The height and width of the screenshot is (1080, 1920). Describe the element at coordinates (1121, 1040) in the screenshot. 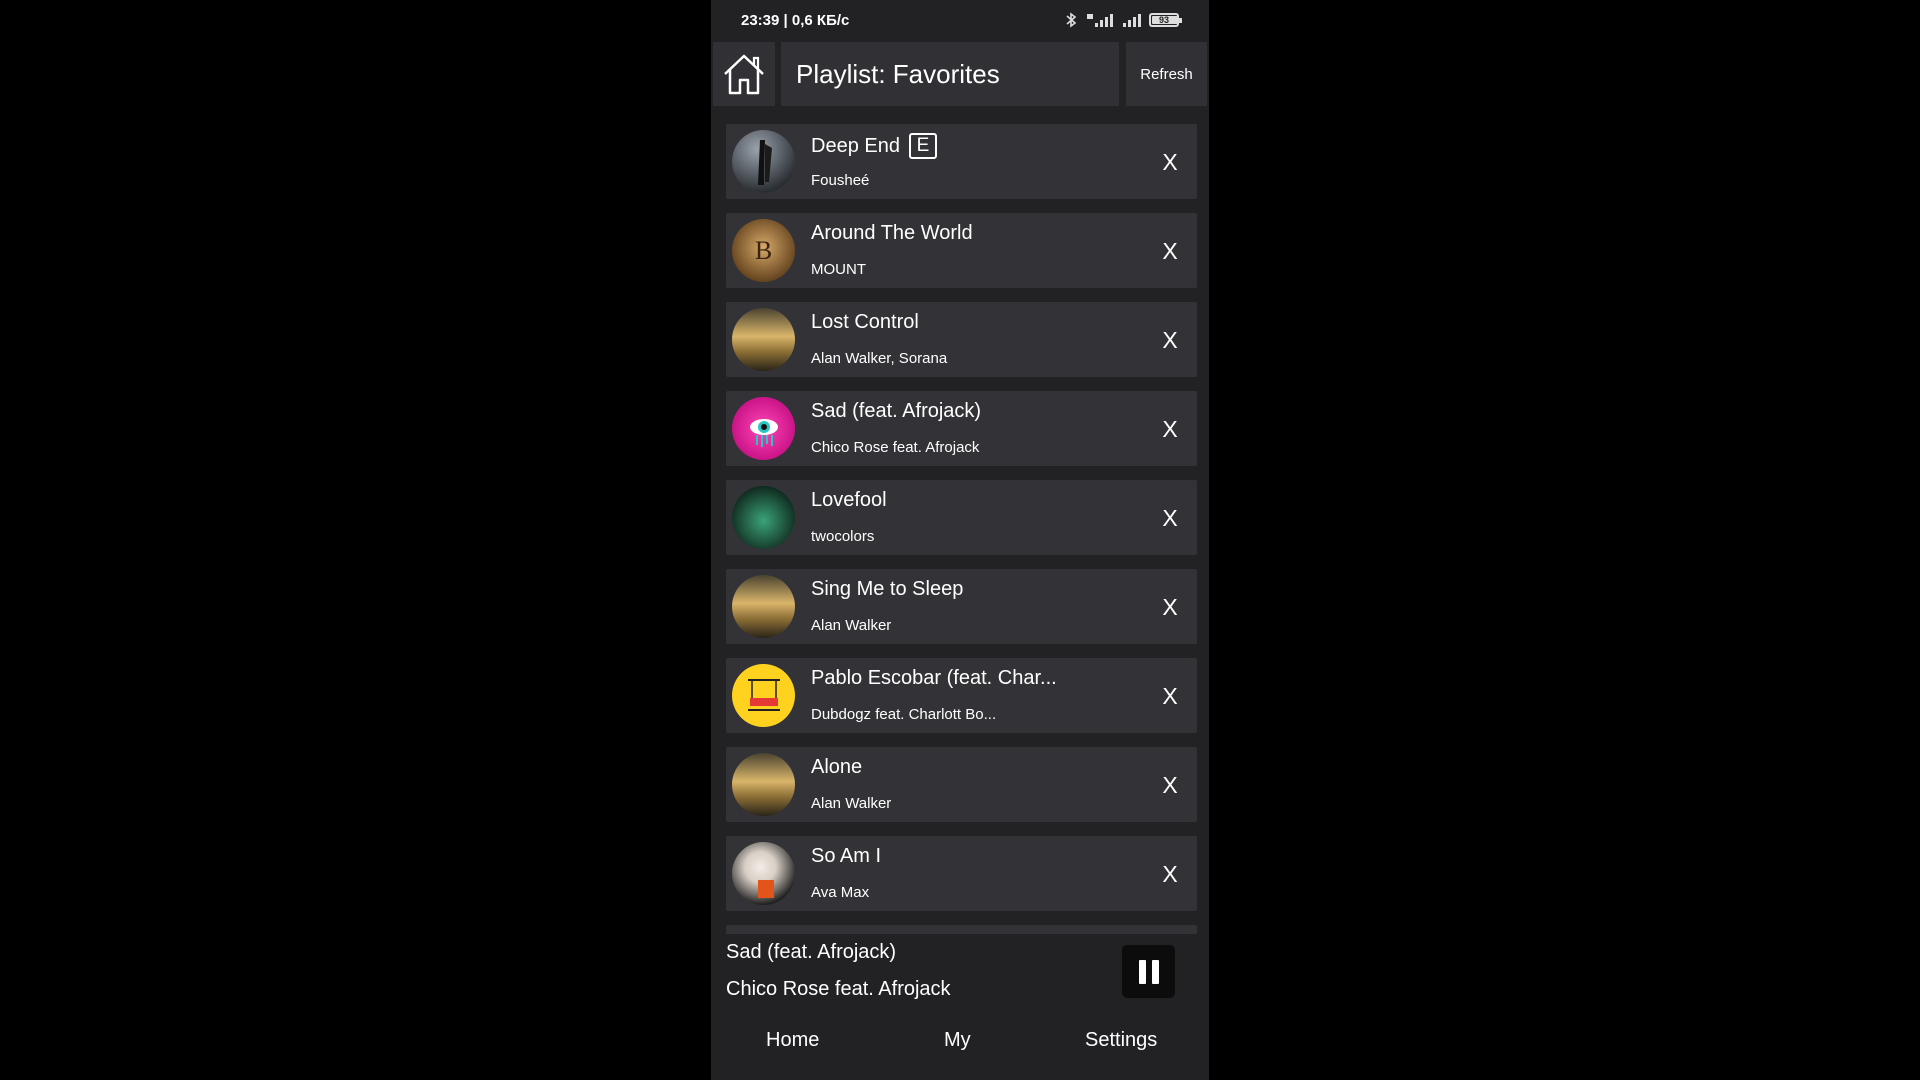

I see `nav-settings: Settings` at that location.